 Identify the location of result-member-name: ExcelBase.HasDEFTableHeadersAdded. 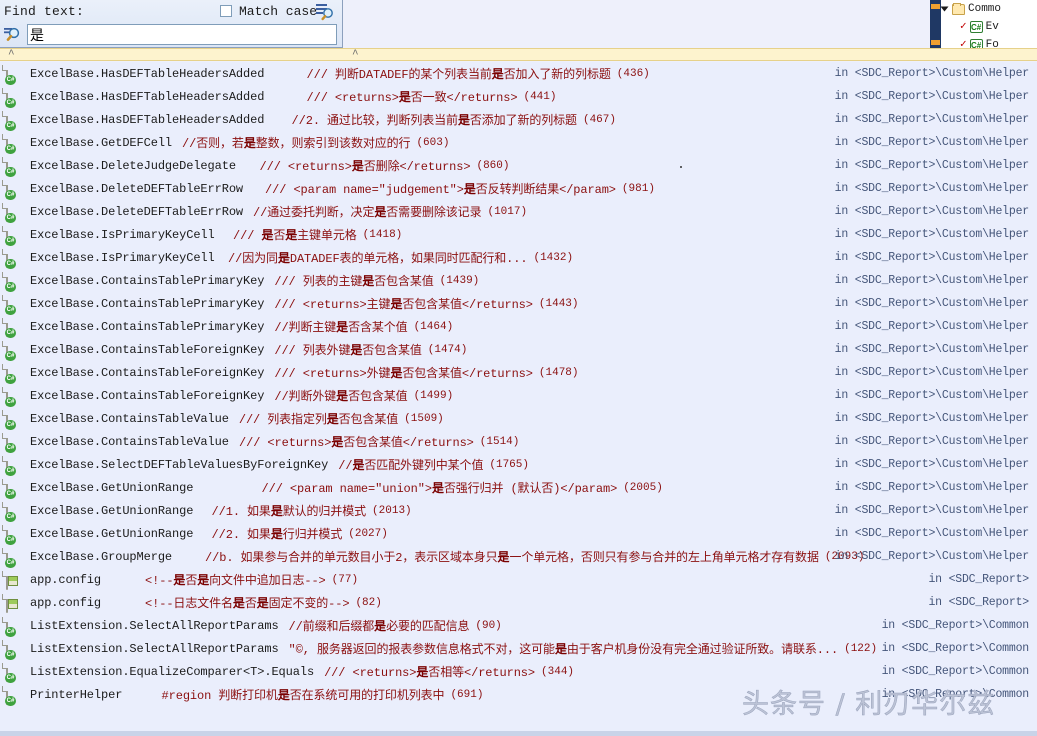
(147, 96).